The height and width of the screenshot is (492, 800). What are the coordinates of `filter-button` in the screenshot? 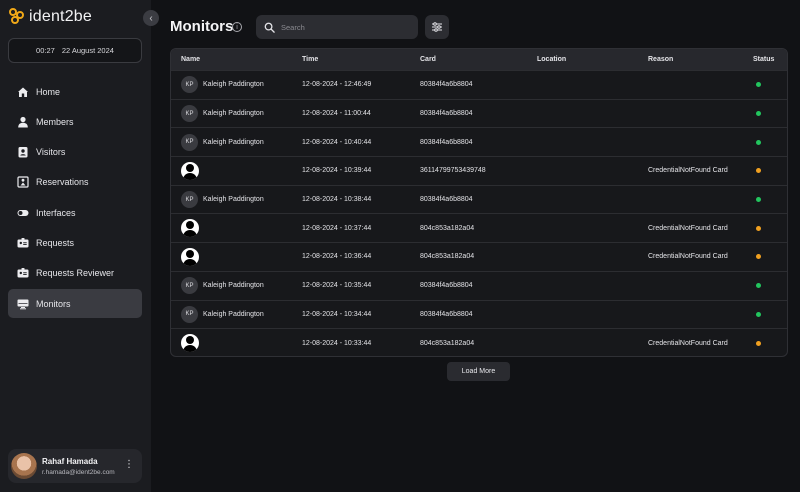 It's located at (437, 27).